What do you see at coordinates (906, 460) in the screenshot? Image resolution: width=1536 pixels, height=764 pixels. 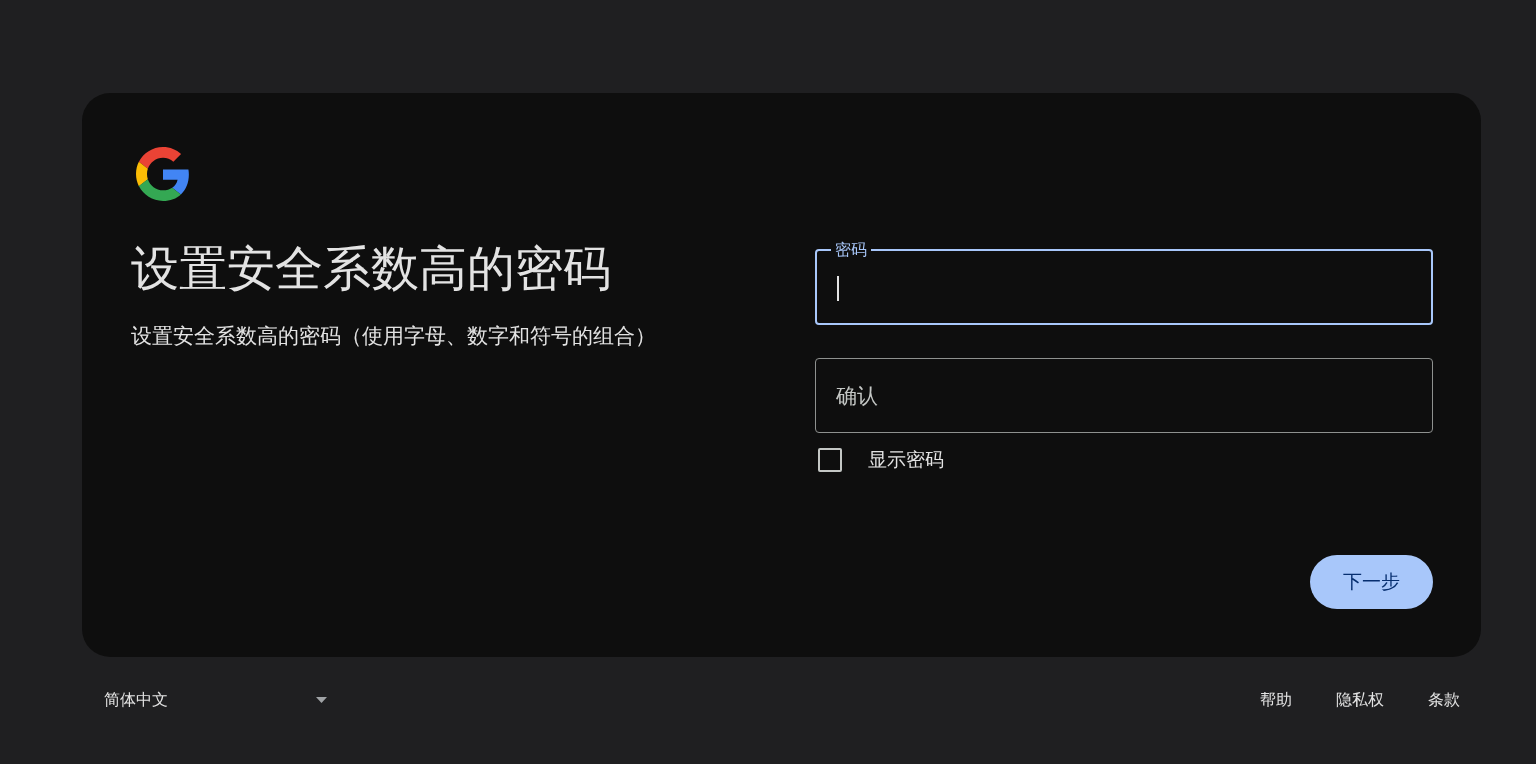 I see `show-password-label: 显示密码` at bounding box center [906, 460].